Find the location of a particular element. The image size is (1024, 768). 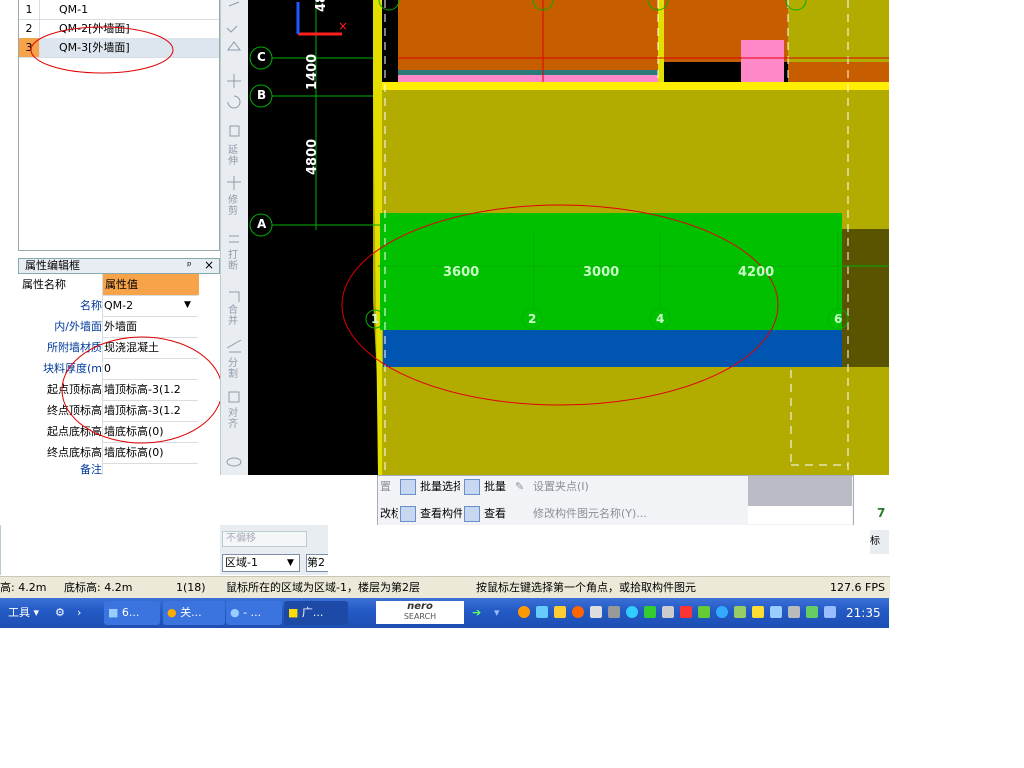

pencil-icon is located at coordinates (233, 17).